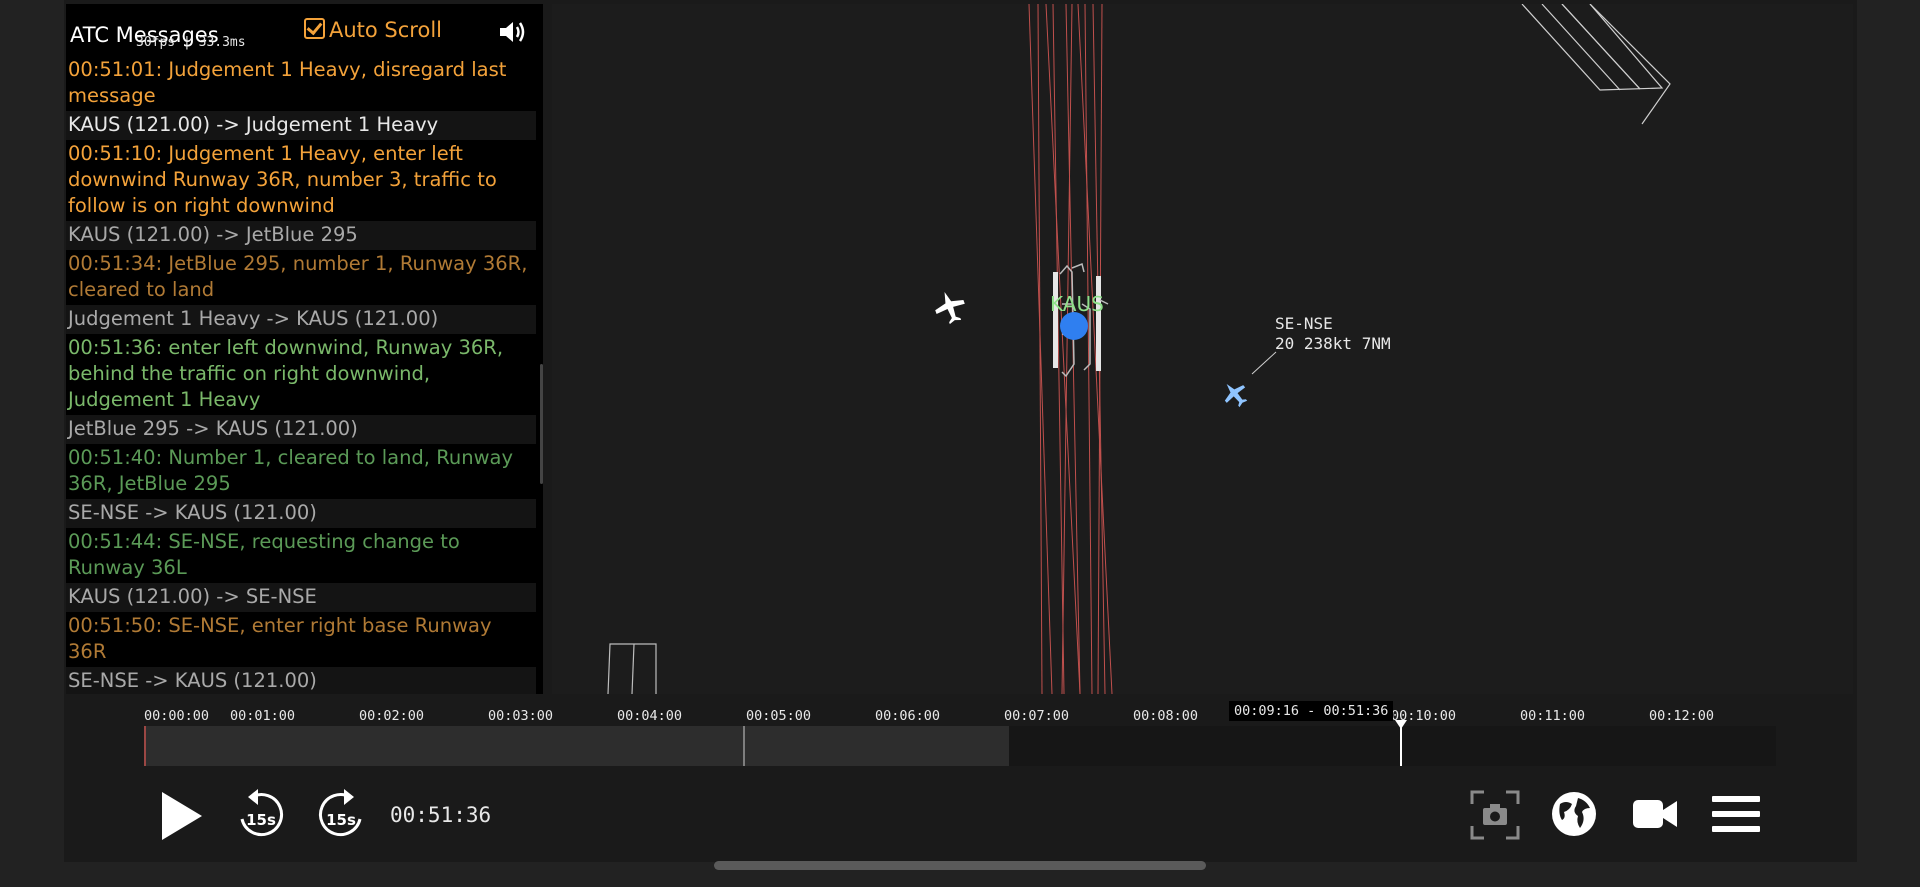 This screenshot has height=887, width=1920. What do you see at coordinates (632, 668) in the screenshot?
I see `building-outline` at bounding box center [632, 668].